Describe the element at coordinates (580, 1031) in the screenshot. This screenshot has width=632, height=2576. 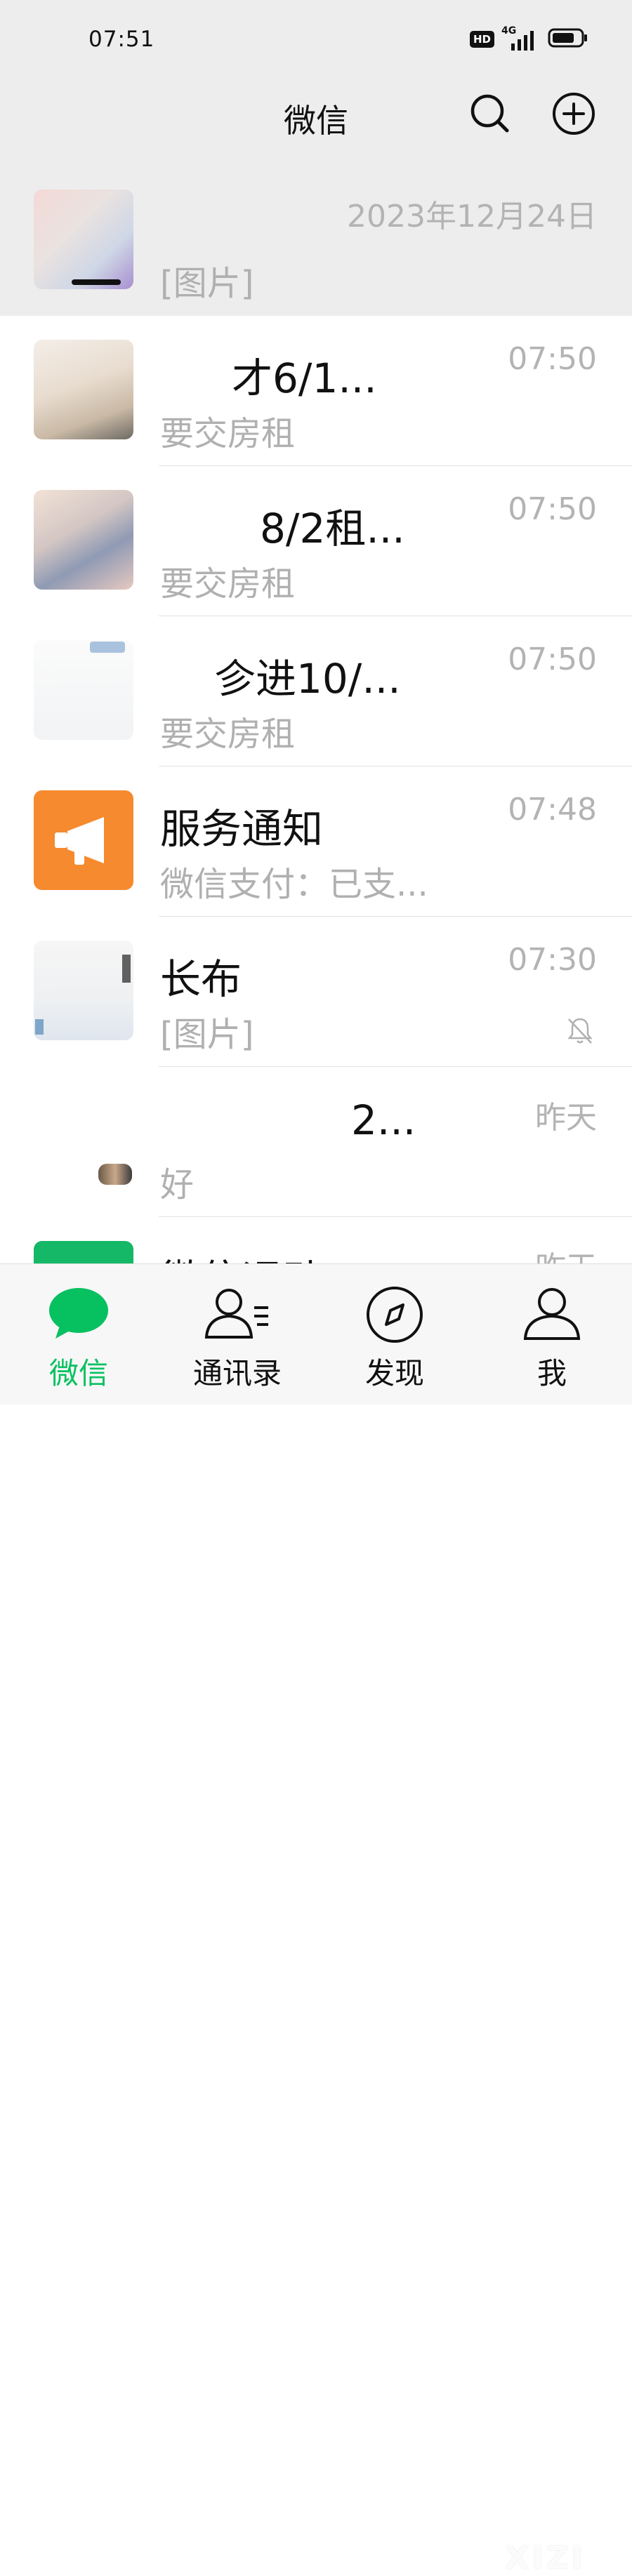
I see `mute-bell-icon` at that location.